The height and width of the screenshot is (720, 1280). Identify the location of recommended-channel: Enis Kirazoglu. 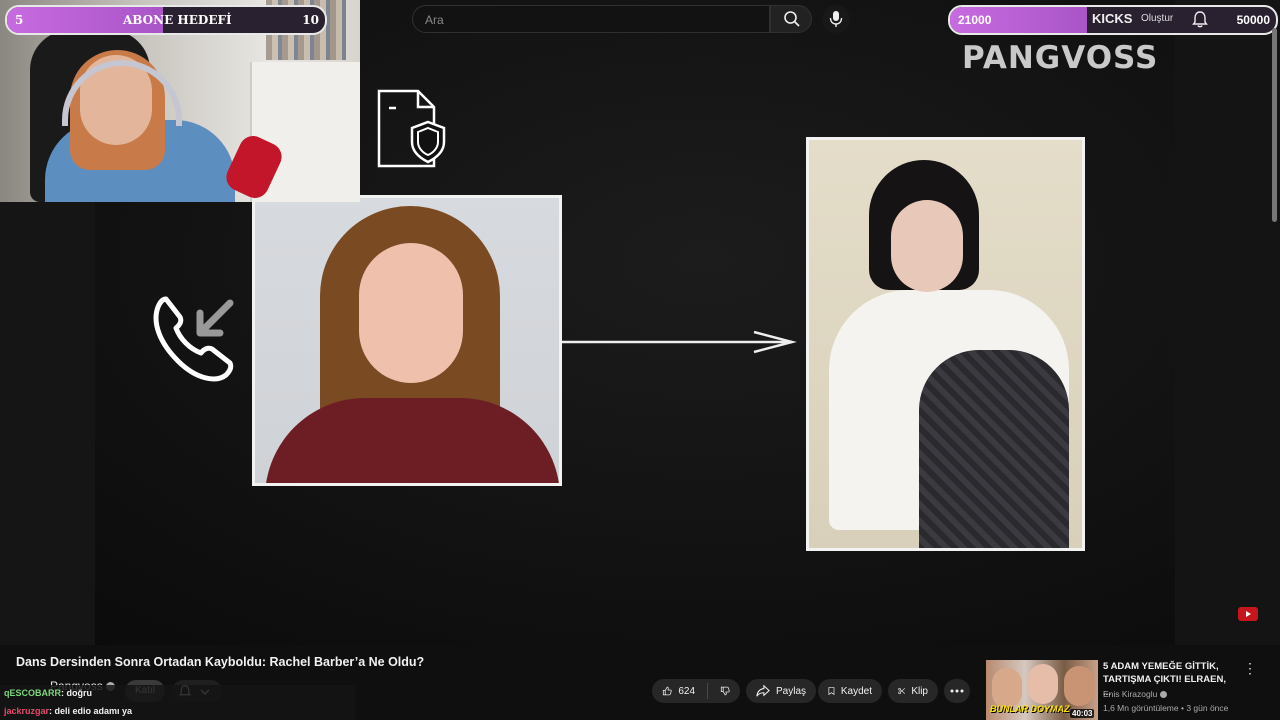
(1135, 694).